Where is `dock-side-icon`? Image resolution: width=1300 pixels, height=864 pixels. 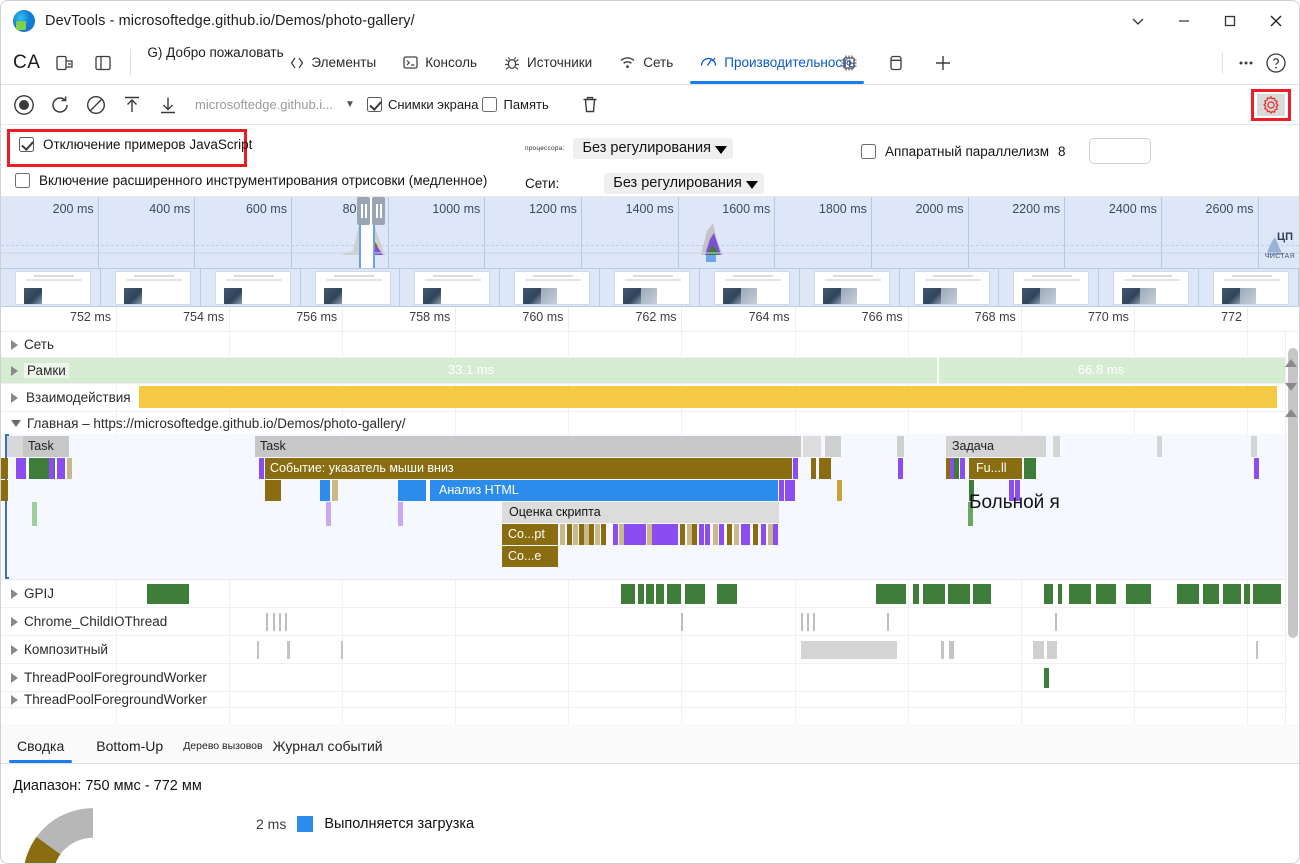
dock-side-icon is located at coordinates (103, 63).